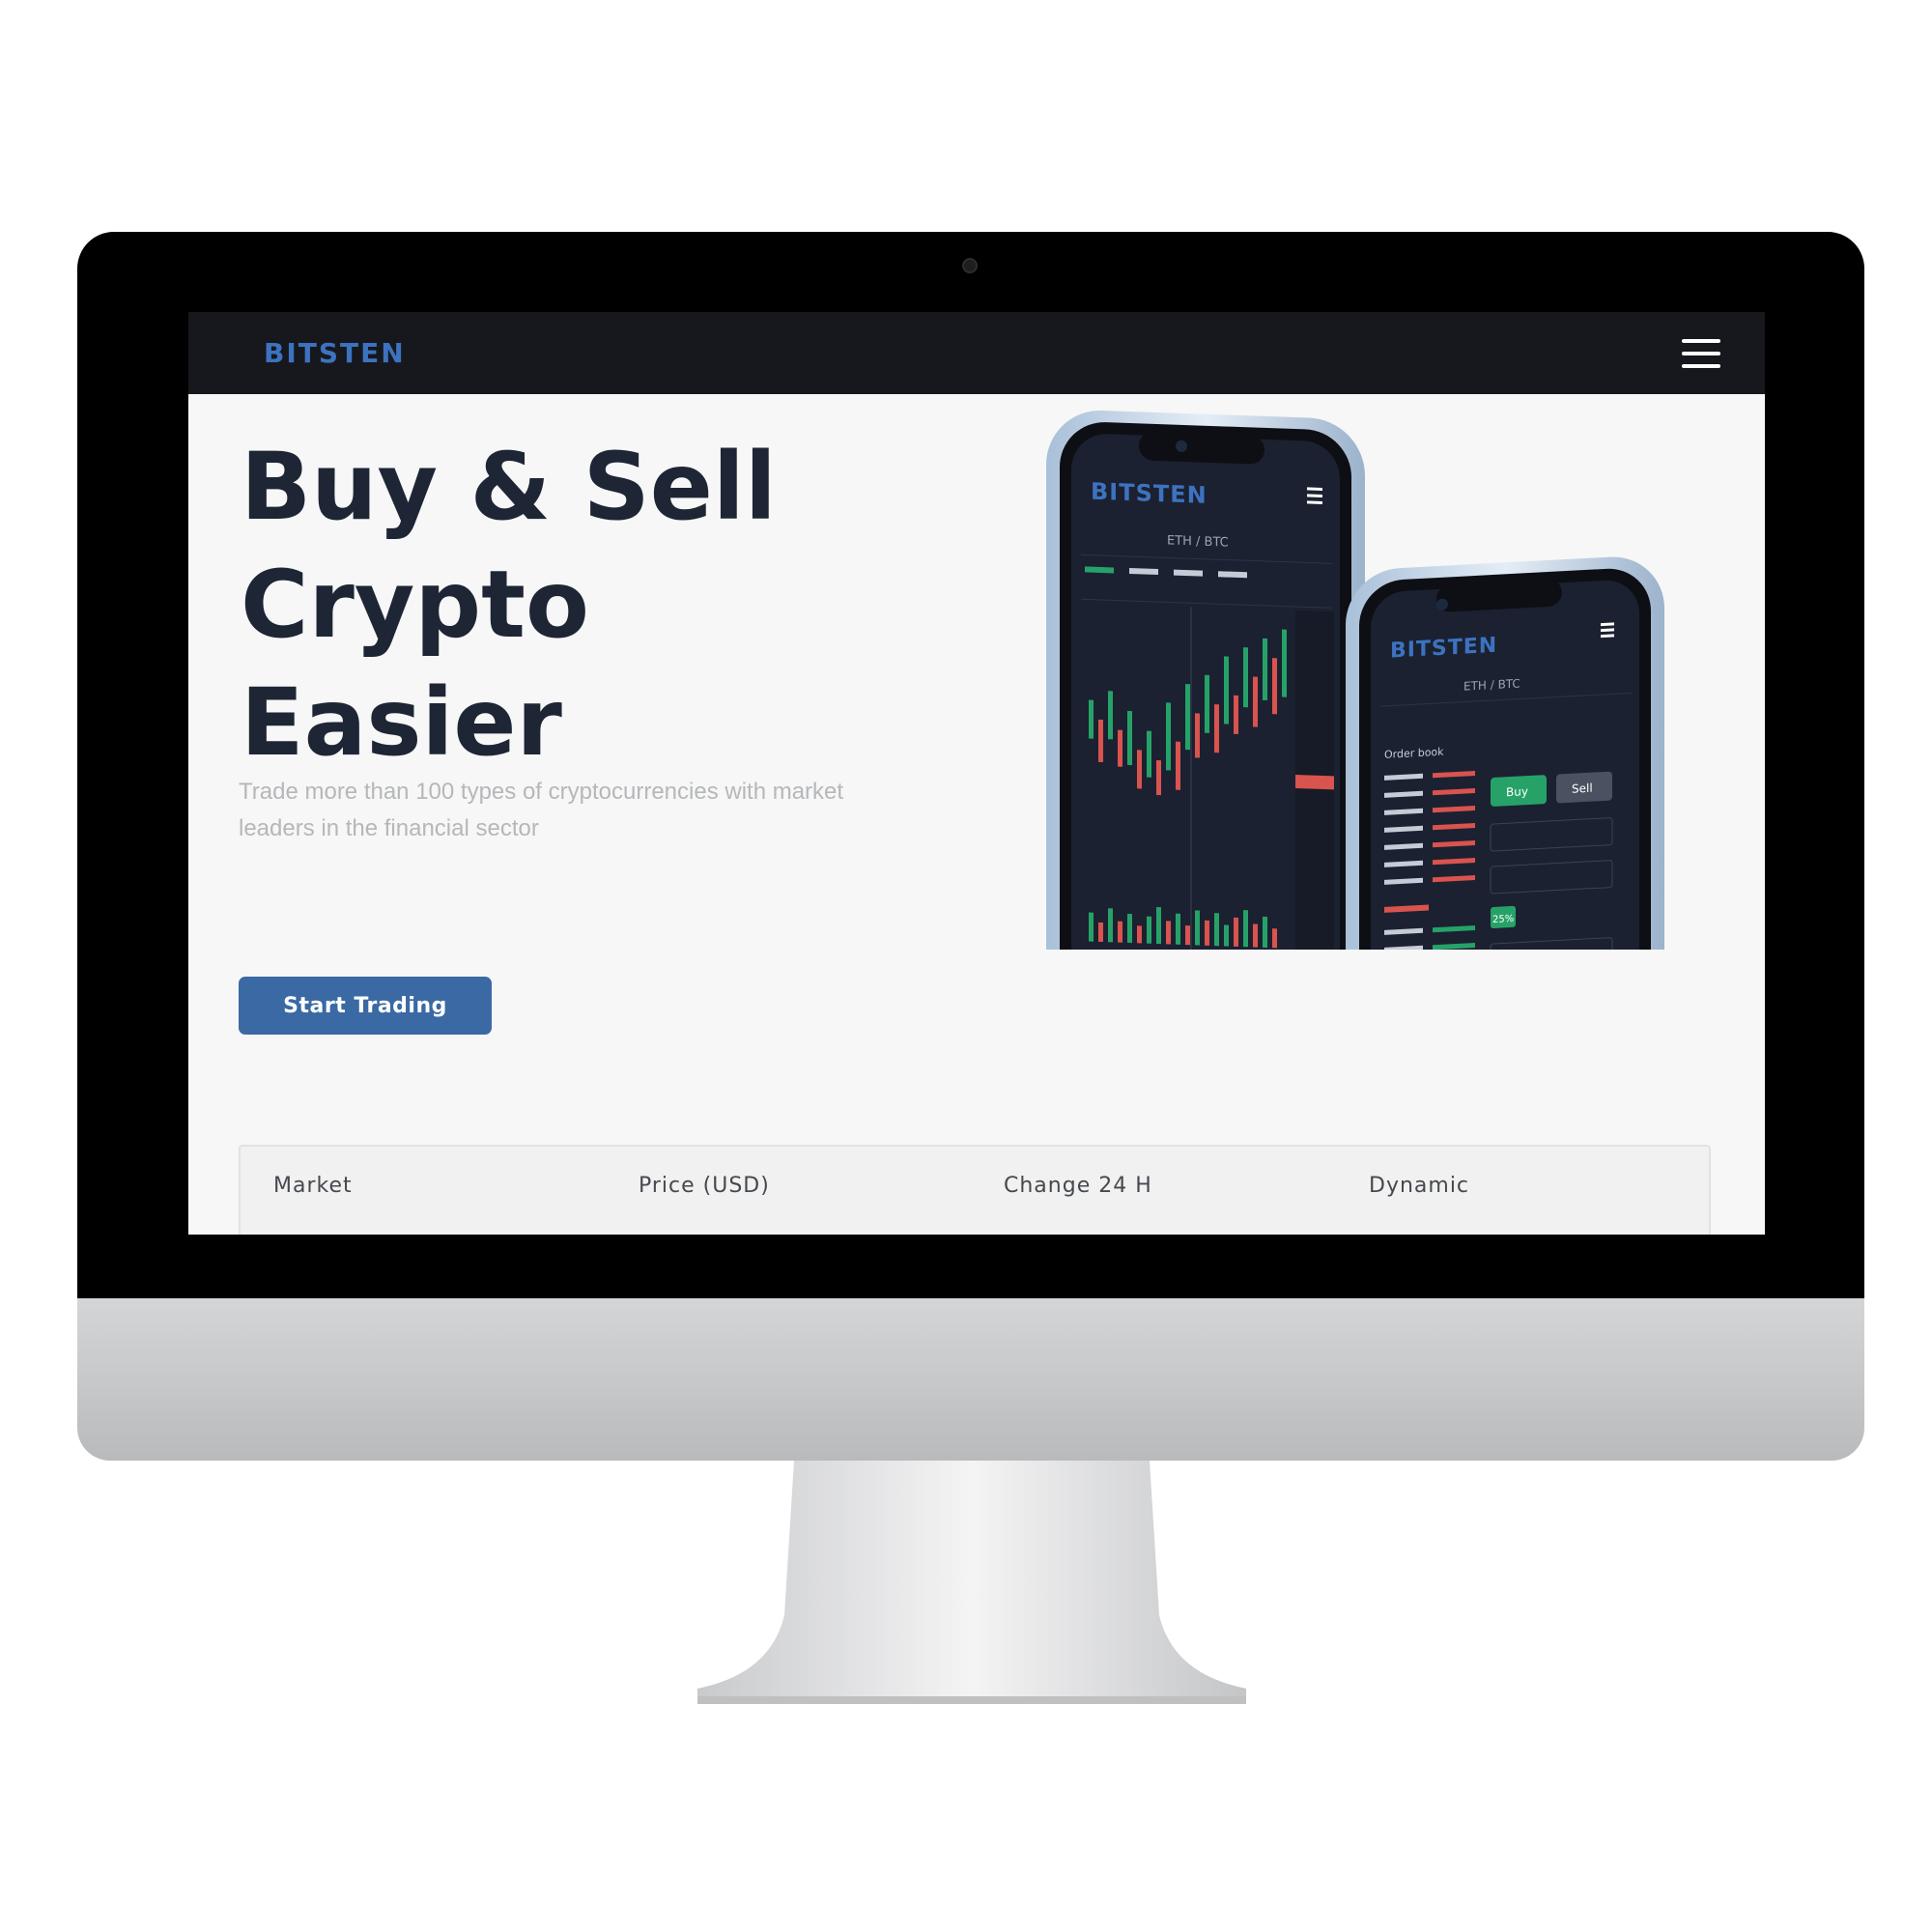 This screenshot has width=1932, height=1932. Describe the element at coordinates (335, 353) in the screenshot. I see `brand-logo: BITSTEN` at that location.